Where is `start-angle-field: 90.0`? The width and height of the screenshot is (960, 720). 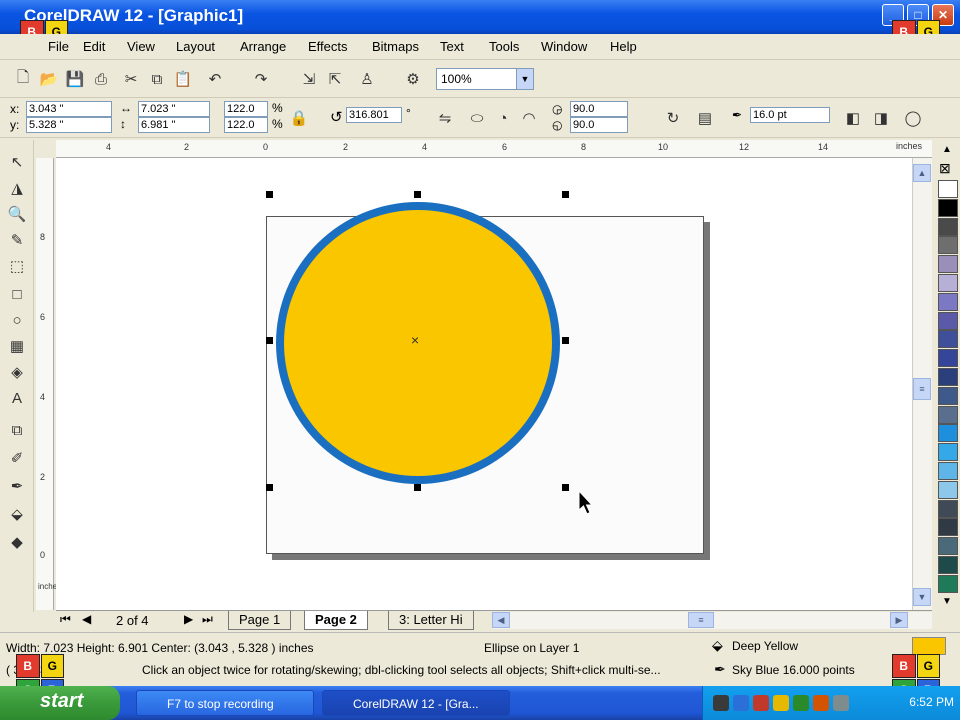 start-angle-field: 90.0 is located at coordinates (599, 109).